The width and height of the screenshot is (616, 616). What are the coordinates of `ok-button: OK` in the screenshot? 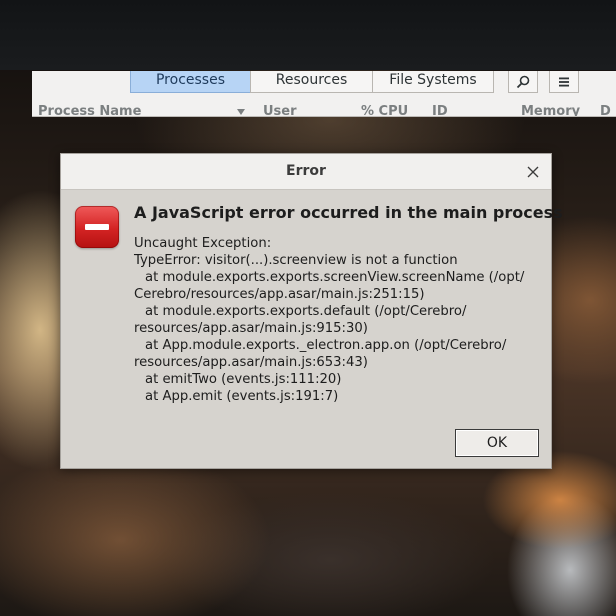 It's located at (497, 443).